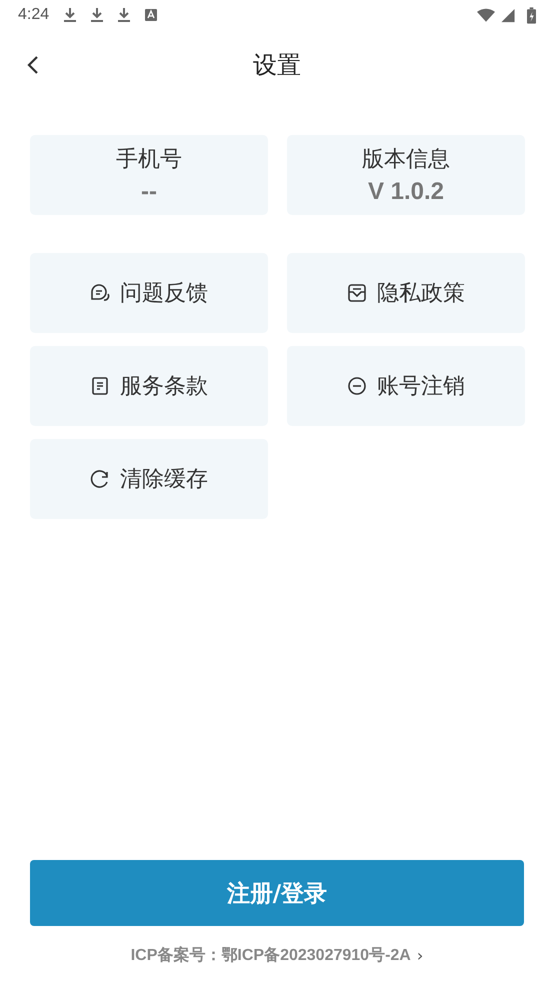 The width and height of the screenshot is (554, 984). I want to click on menu-button: 隐私政策, so click(406, 293).